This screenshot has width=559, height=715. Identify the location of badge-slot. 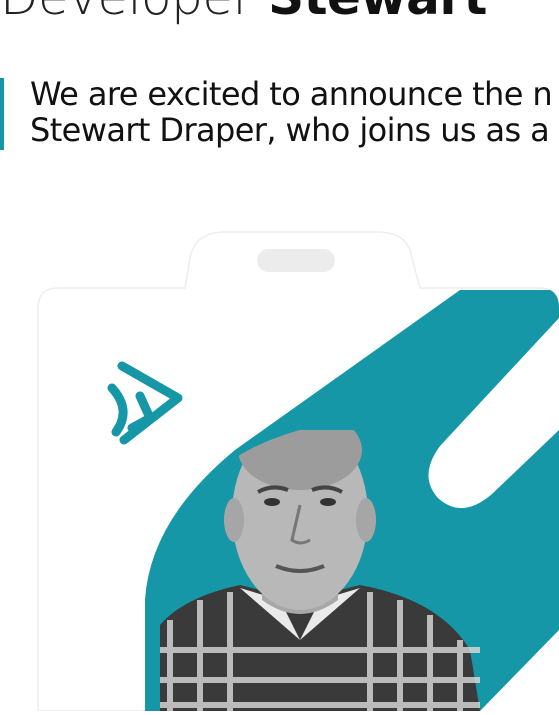
(296, 260).